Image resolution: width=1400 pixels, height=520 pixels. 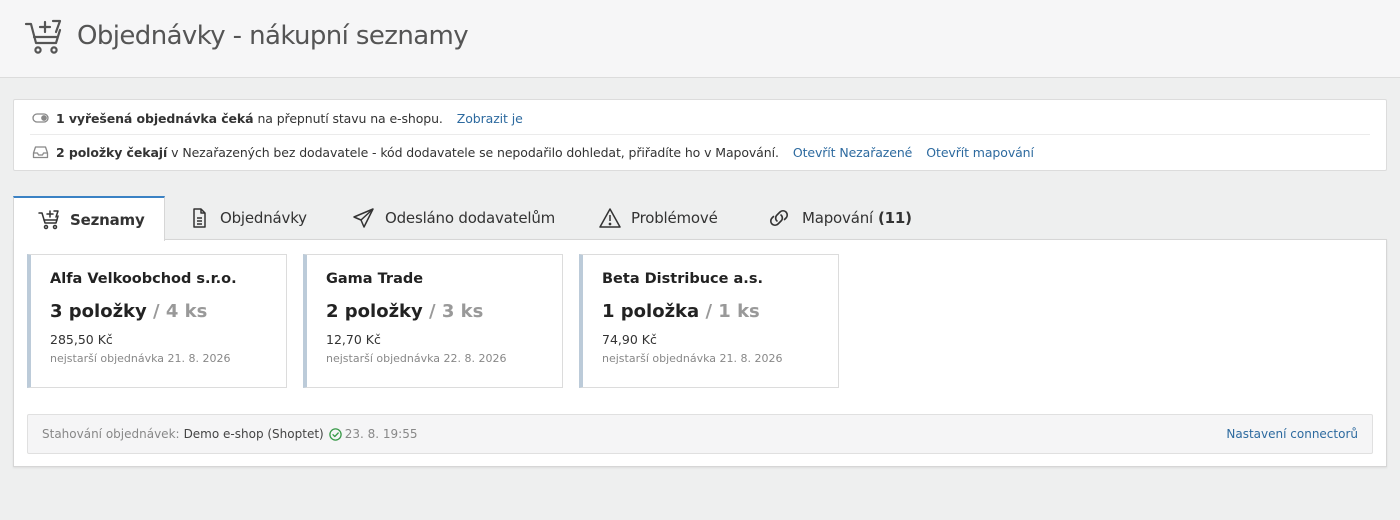 I want to click on quantity-label: / 1 ks, so click(x=732, y=311).